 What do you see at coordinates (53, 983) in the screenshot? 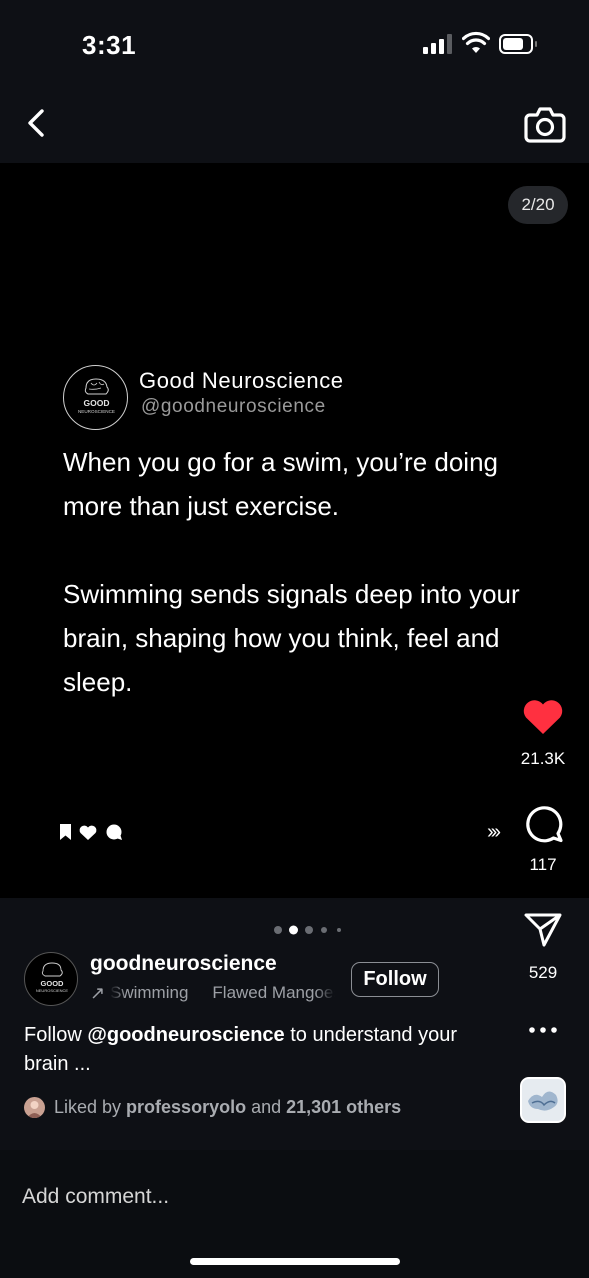
I see `avatar-text-good: GOOD` at bounding box center [53, 983].